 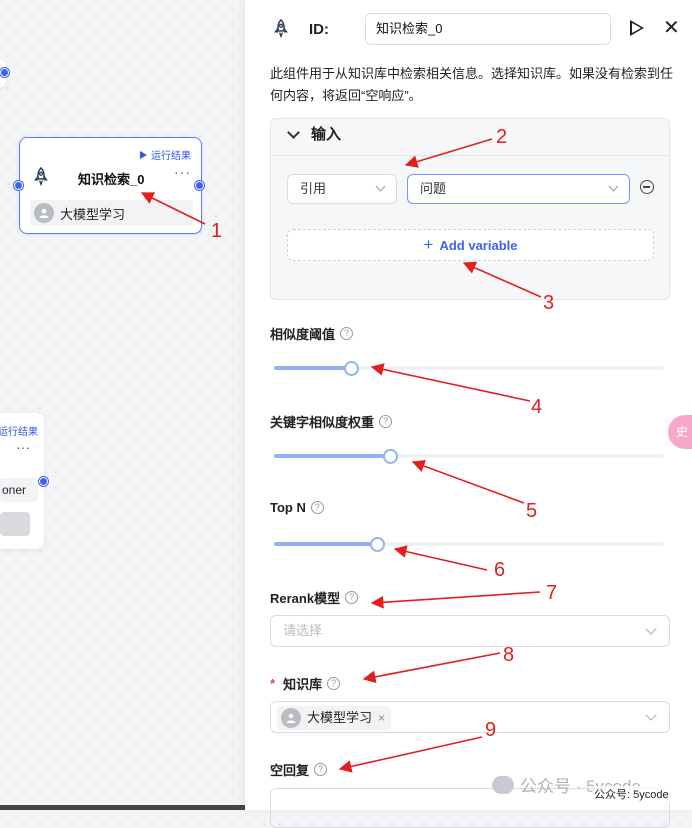 I want to click on keyword-weight-label: 关键字相似度权重 ?, so click(x=331, y=421).